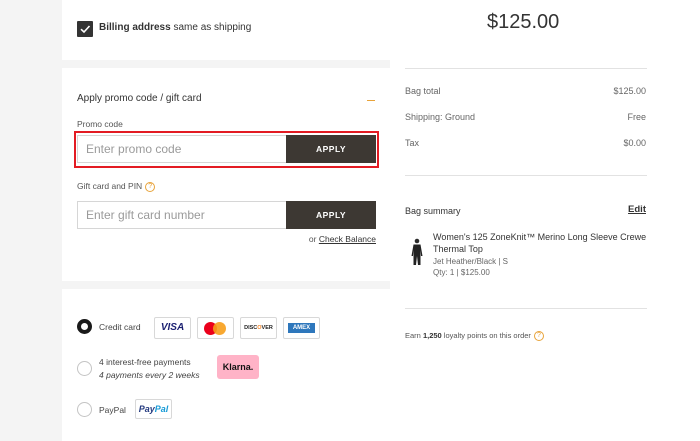 The height and width of the screenshot is (441, 700). I want to click on paypal-label: PayPal, so click(112, 410).